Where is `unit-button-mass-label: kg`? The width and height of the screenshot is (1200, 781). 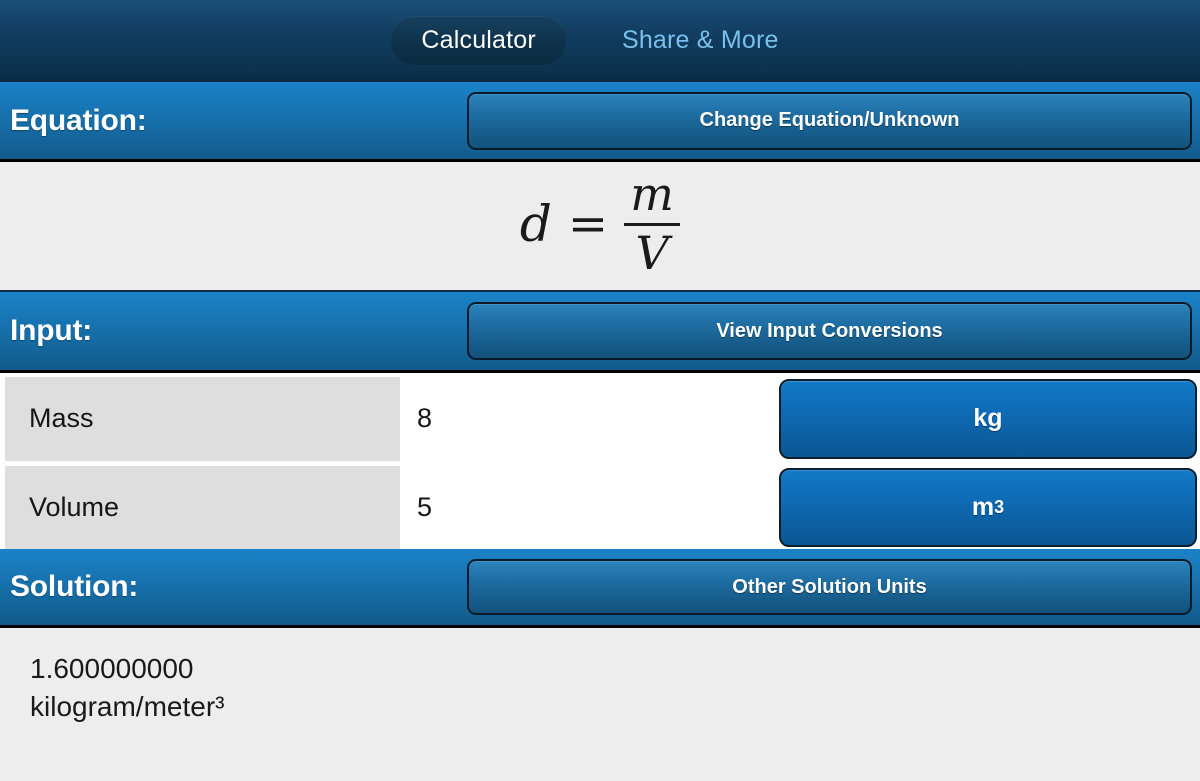
unit-button-mass-label: kg is located at coordinates (988, 418).